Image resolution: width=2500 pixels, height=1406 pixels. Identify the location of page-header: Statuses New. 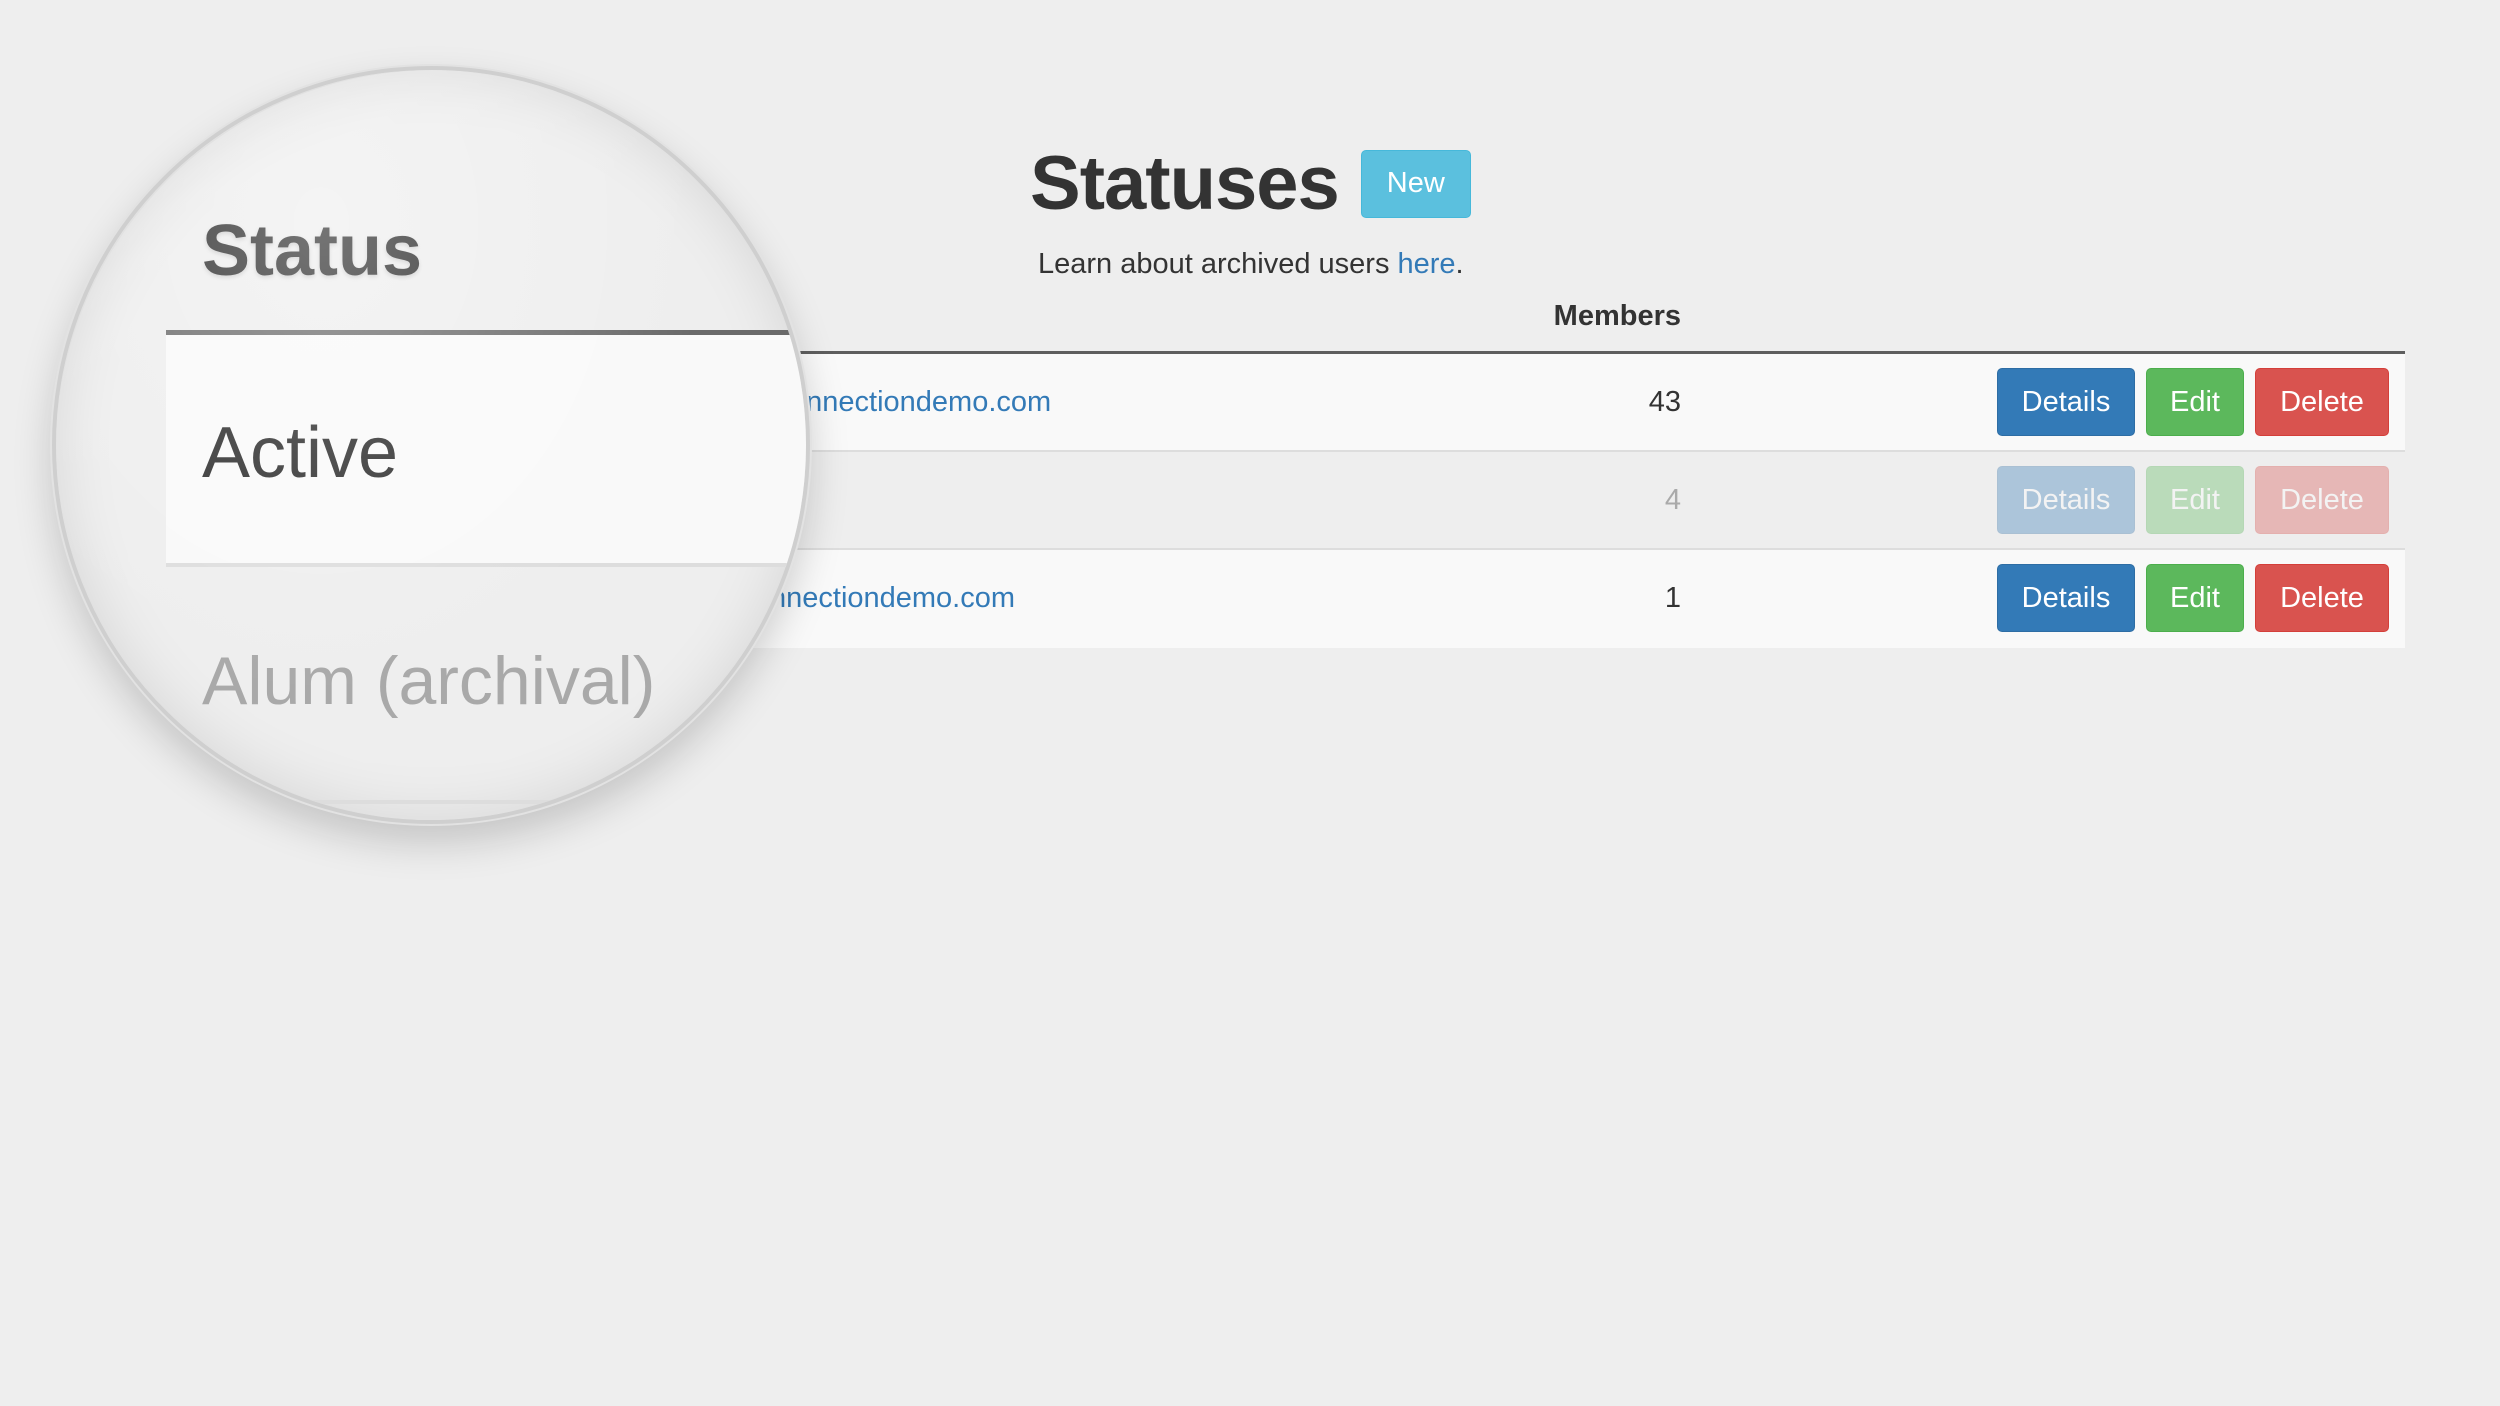
(1250, 183).